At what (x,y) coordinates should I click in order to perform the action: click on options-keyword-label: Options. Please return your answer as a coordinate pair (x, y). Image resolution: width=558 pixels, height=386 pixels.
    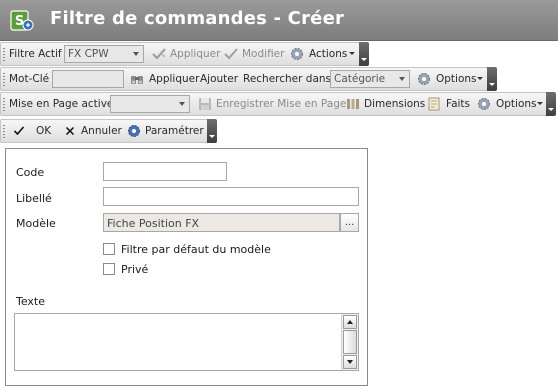
    Looking at the image, I should click on (456, 79).